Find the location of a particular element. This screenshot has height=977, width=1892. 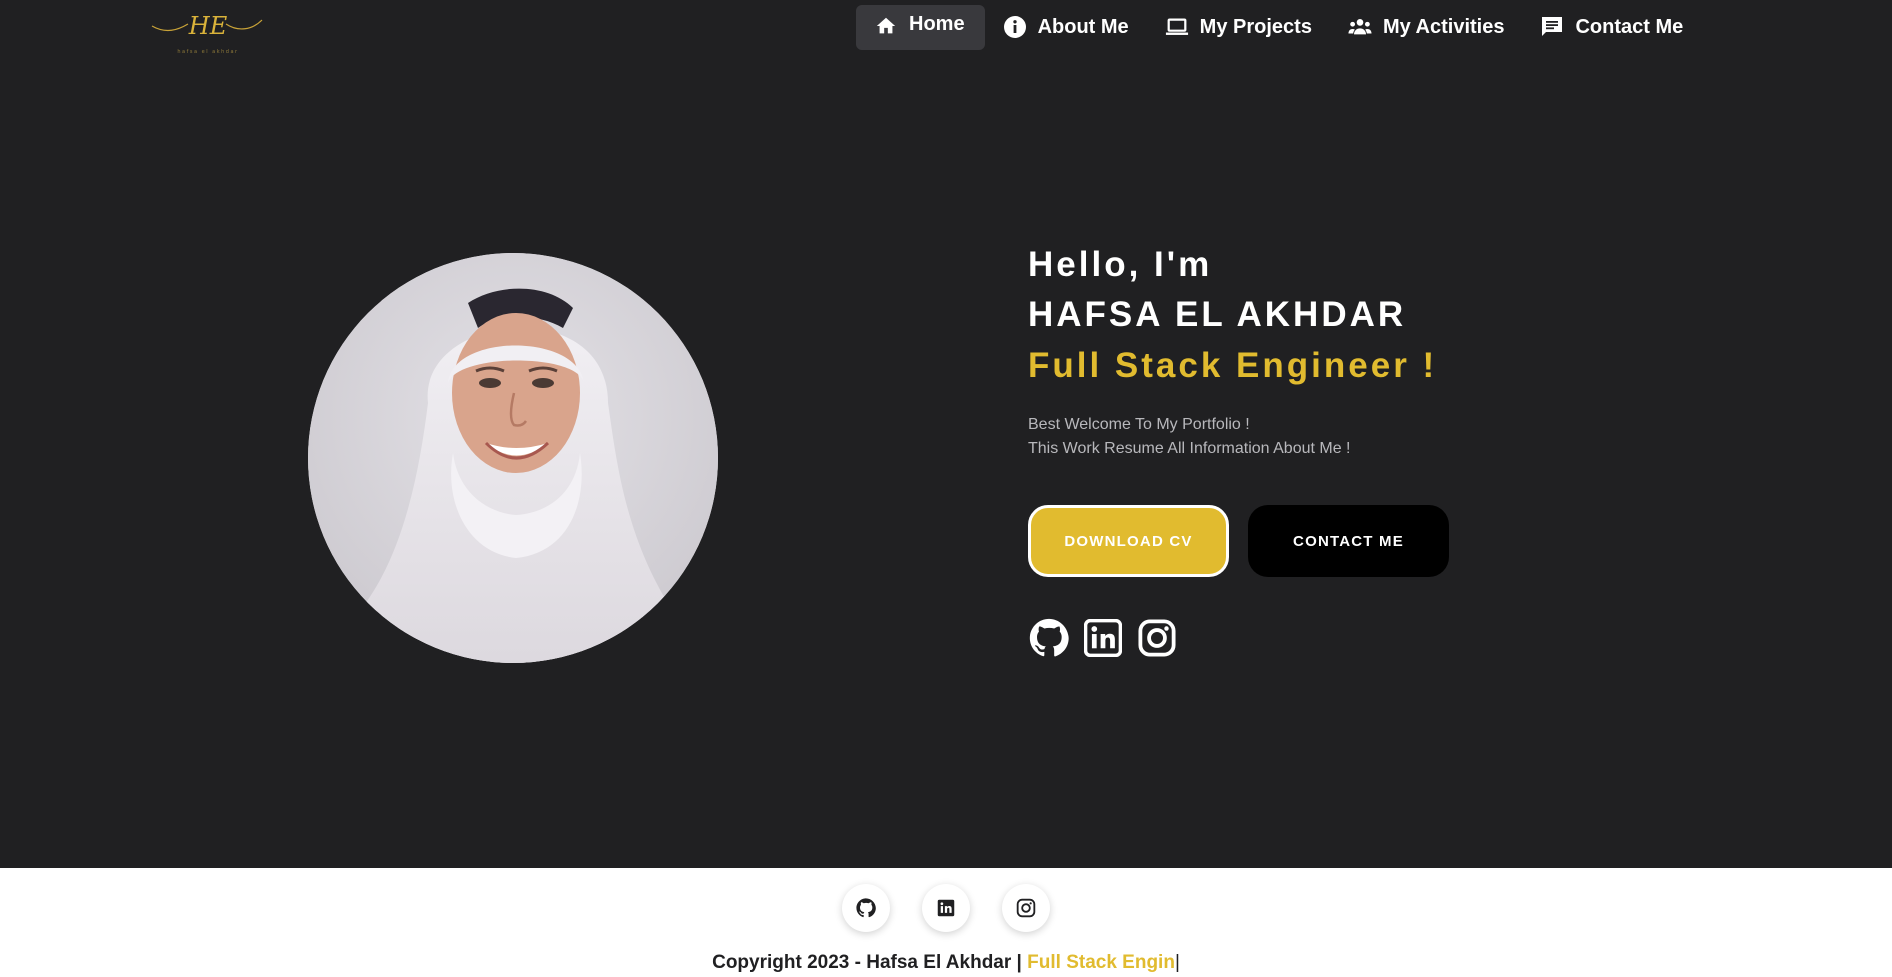

instagram-icon is located at coordinates (1157, 638).